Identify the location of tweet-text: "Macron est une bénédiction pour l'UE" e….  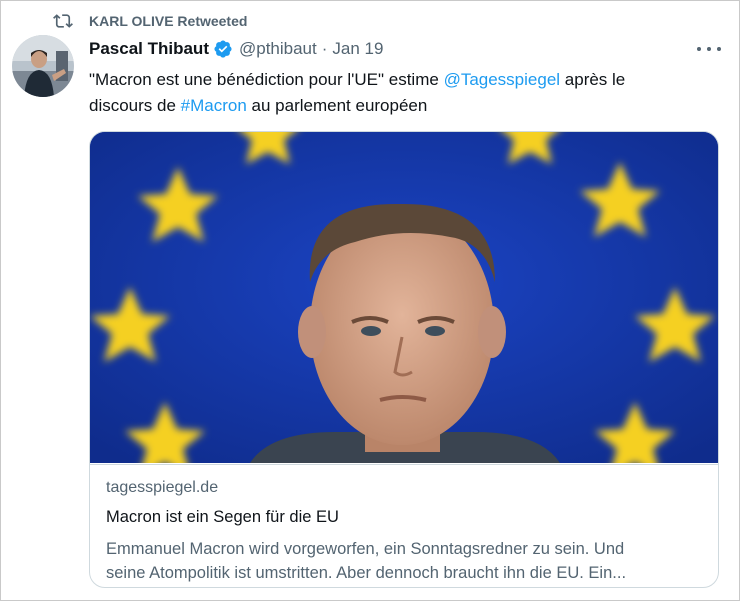
(404, 93).